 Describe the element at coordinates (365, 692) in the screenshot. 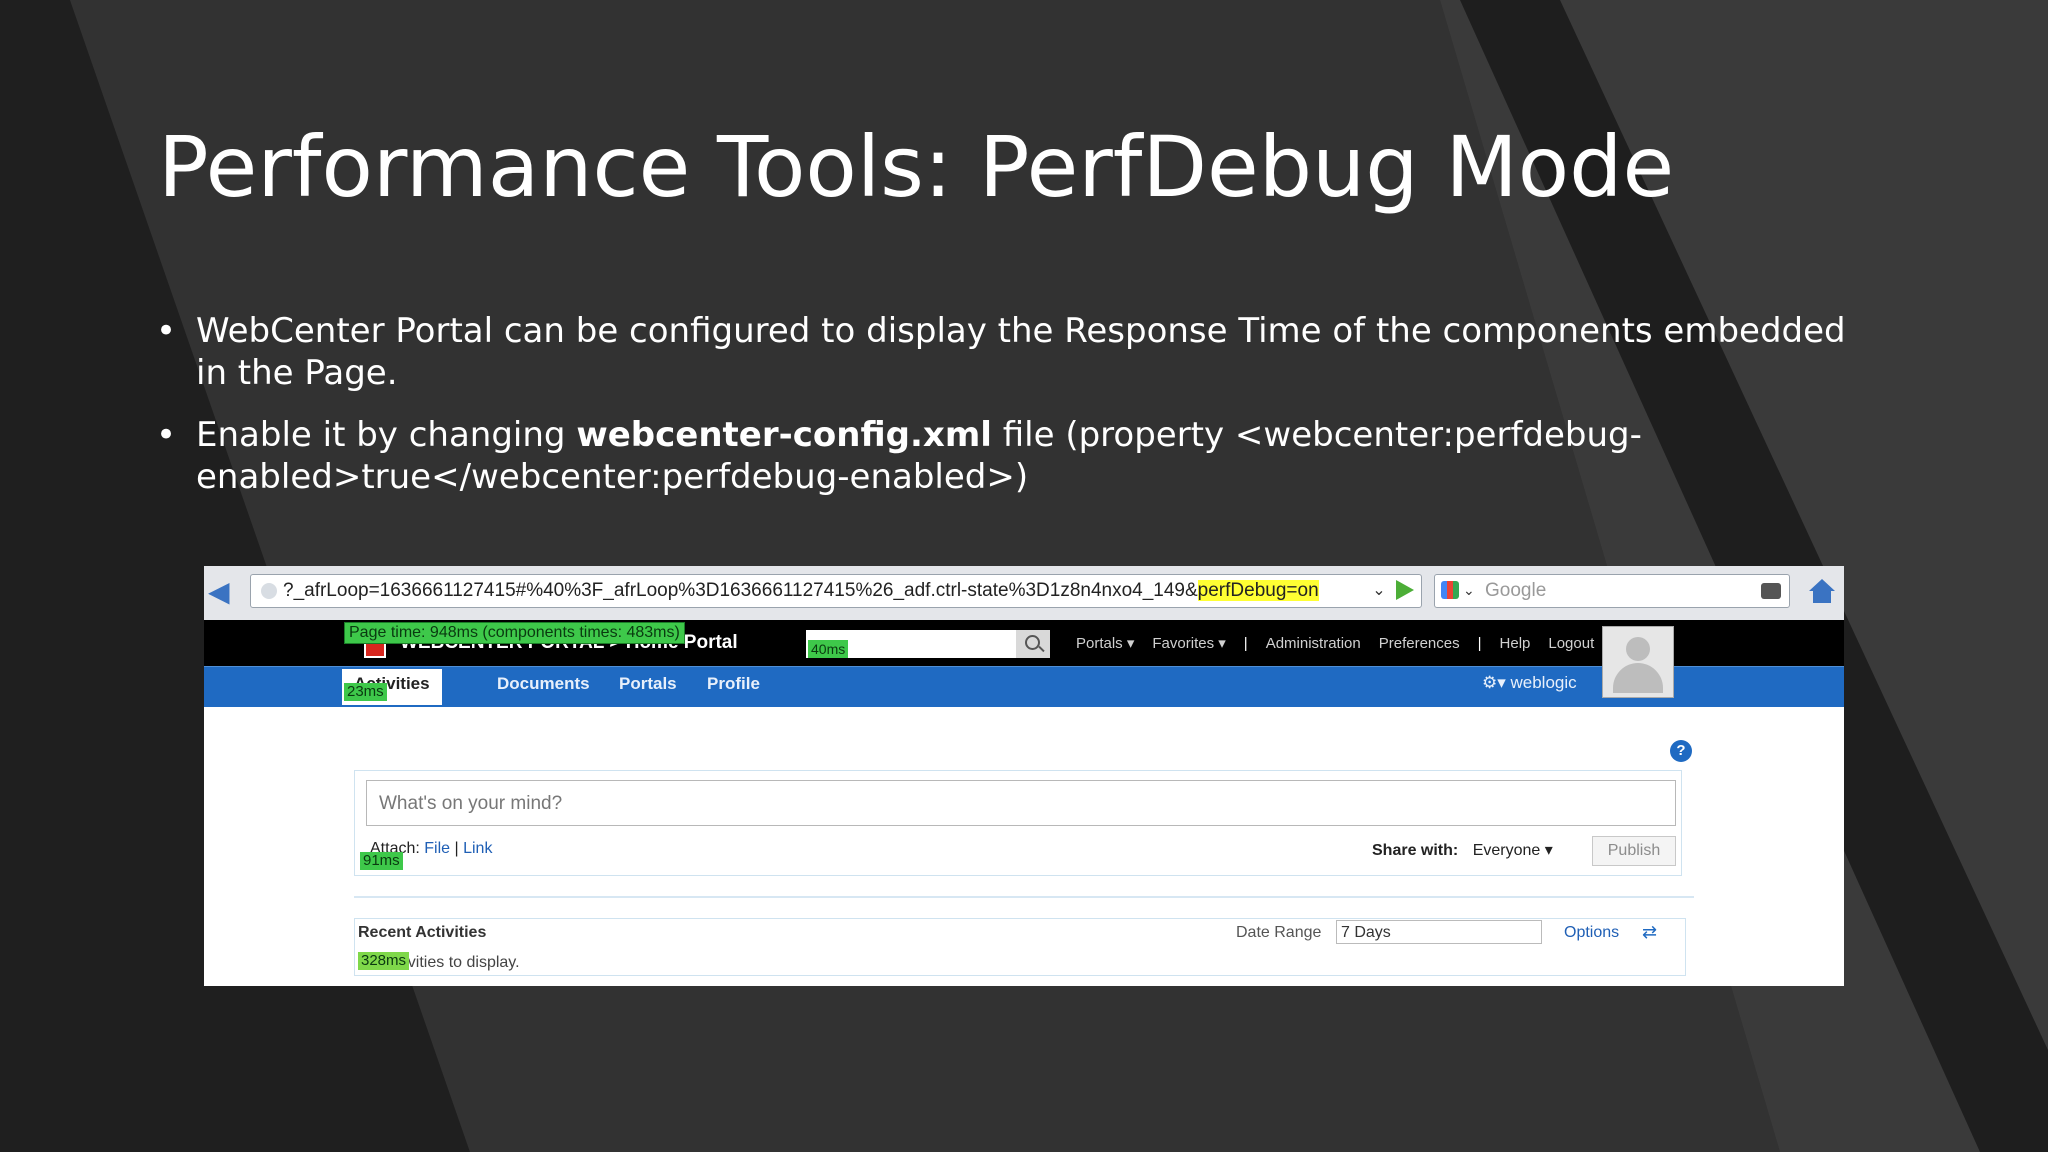

I see `tabs-time-badge: 23ms` at that location.